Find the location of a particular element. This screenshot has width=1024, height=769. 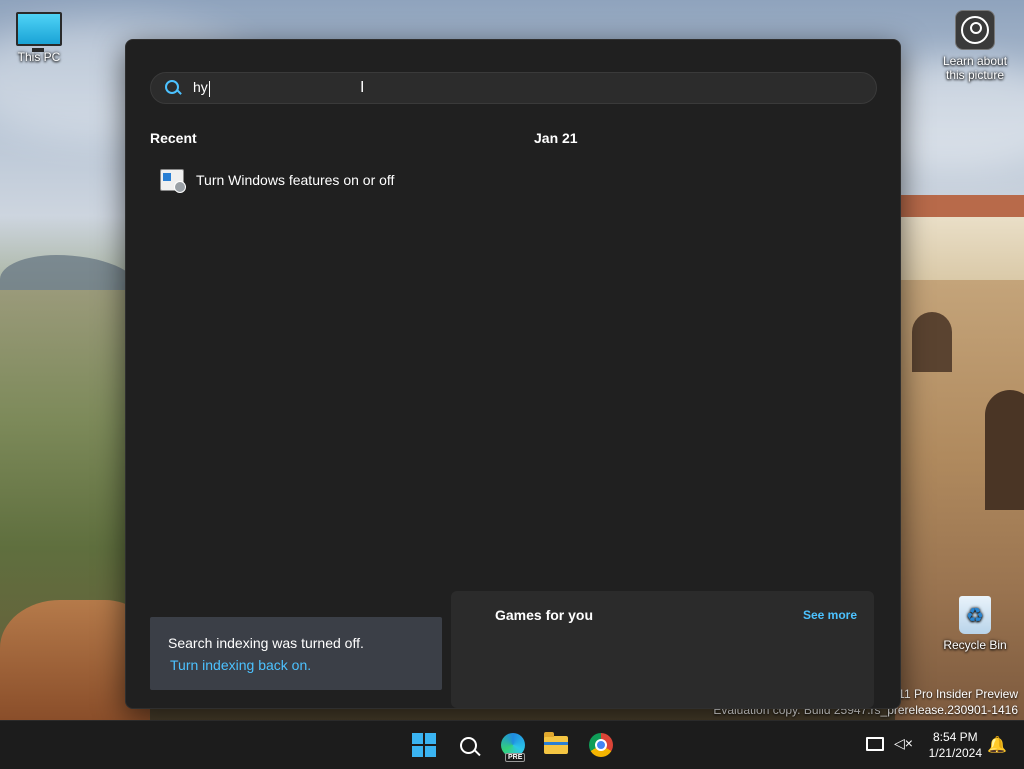

network-icon is located at coordinates (875, 744).